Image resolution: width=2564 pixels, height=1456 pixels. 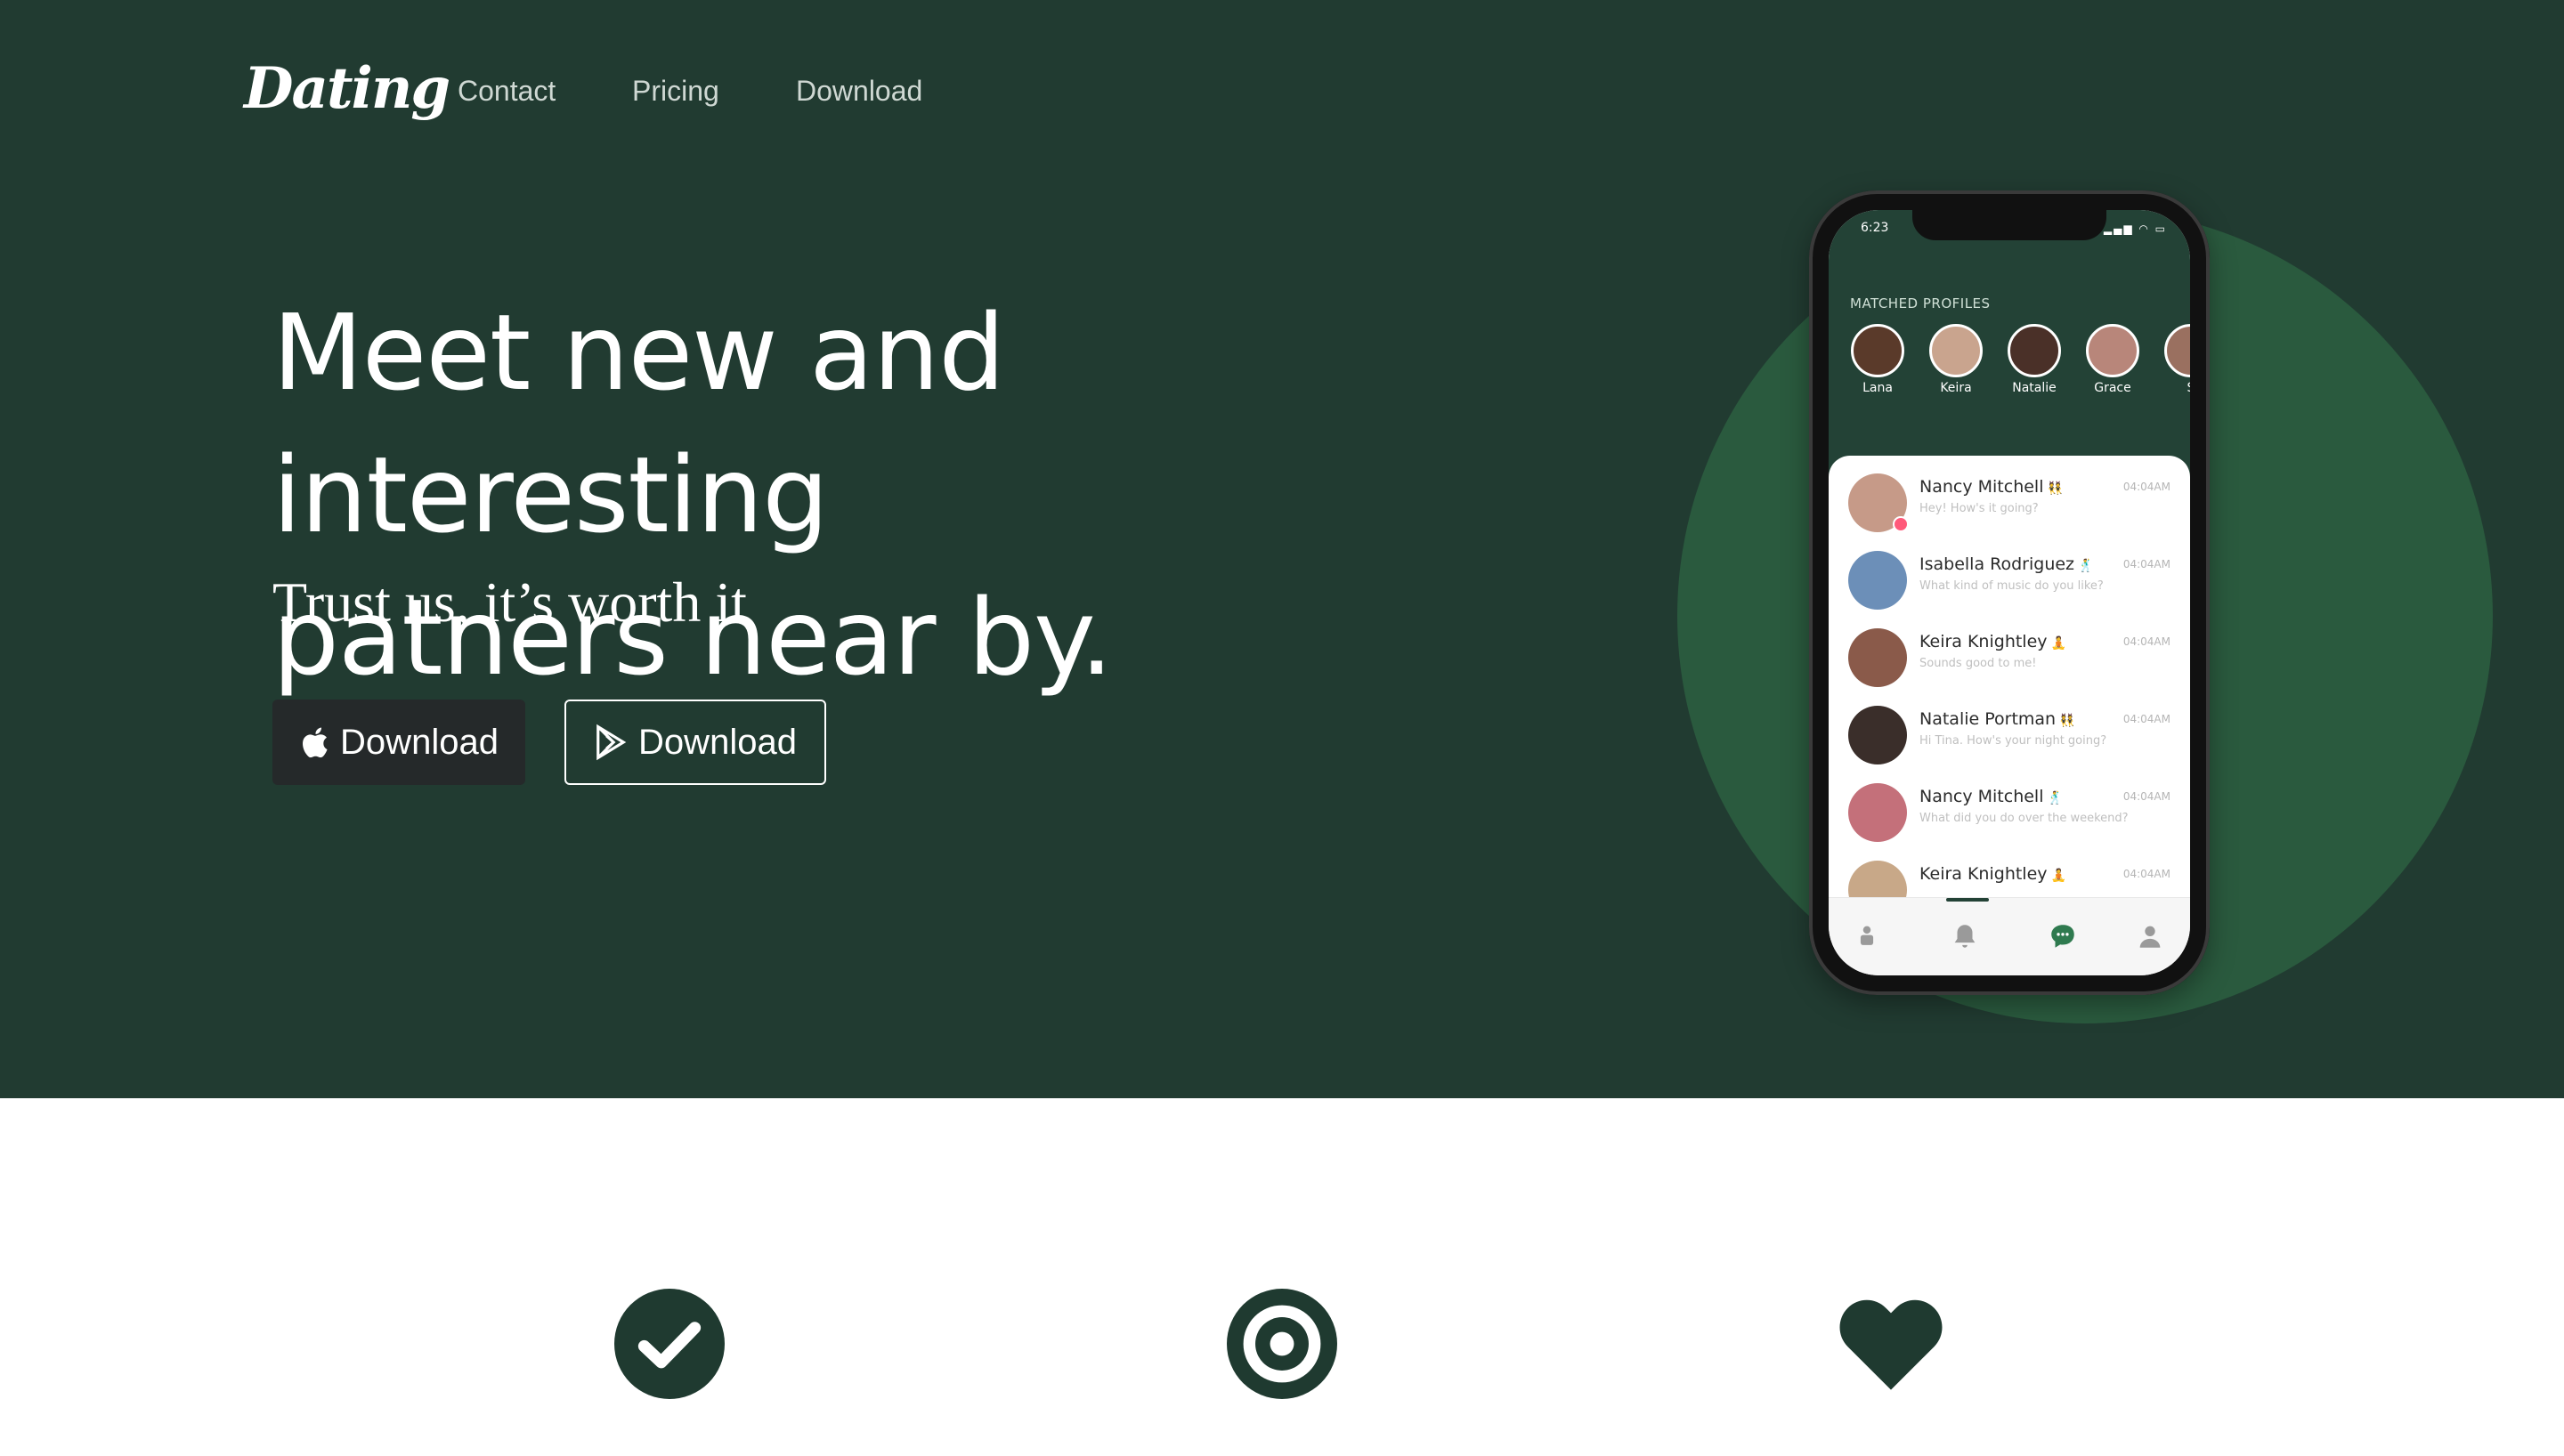 What do you see at coordinates (859, 91) in the screenshot?
I see `nav-link-download: Download` at bounding box center [859, 91].